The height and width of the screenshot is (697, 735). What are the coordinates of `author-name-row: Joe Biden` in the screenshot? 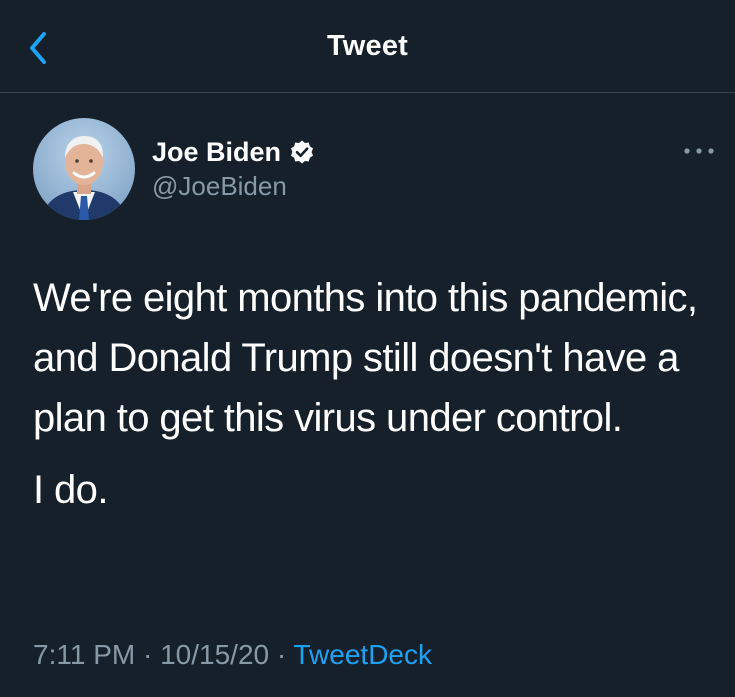 It's located at (233, 152).